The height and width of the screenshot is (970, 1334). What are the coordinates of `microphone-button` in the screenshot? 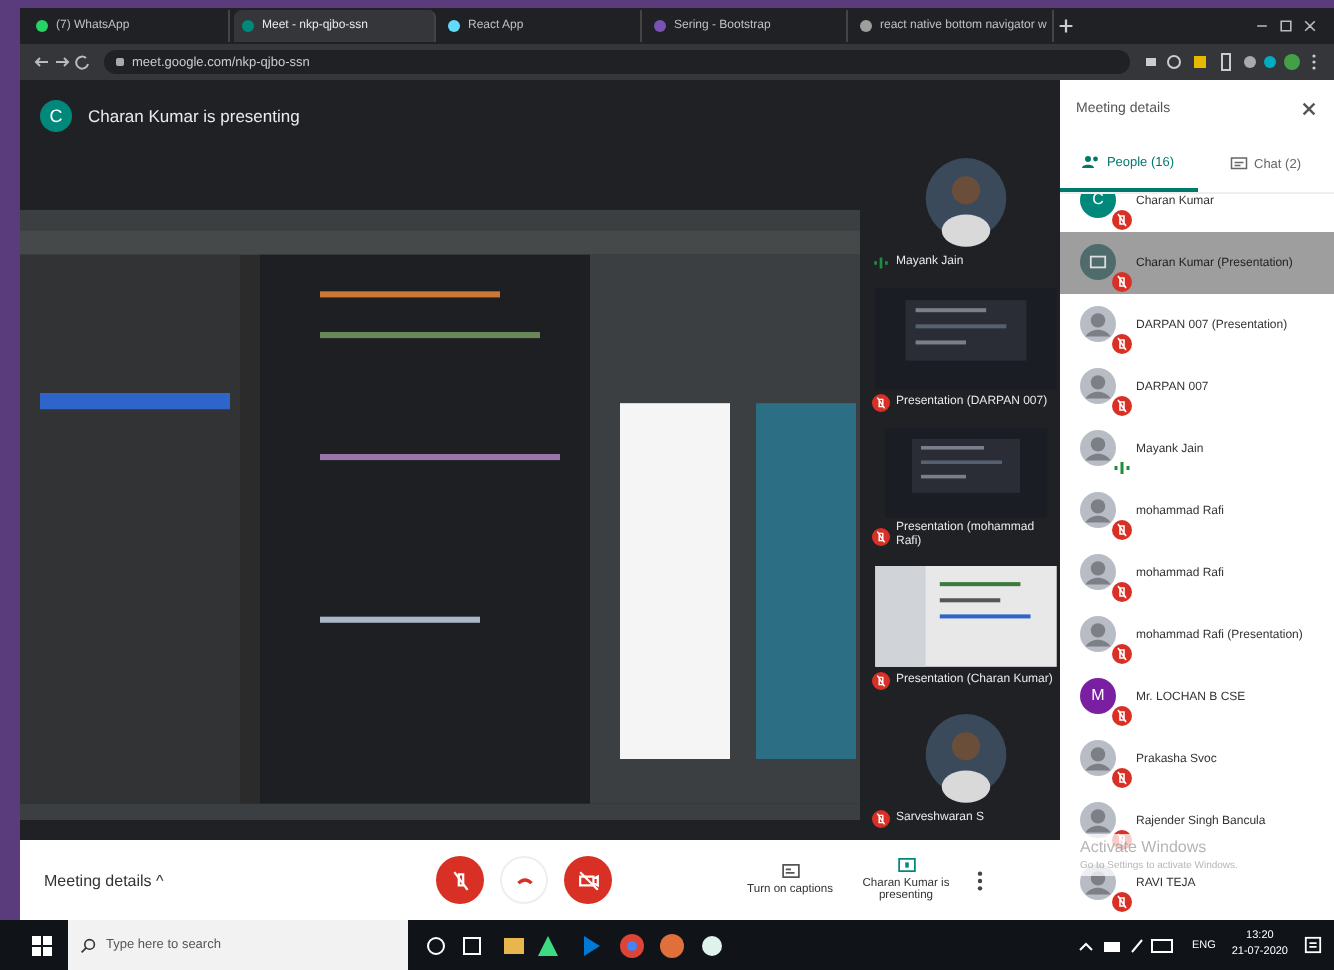 It's located at (460, 880).